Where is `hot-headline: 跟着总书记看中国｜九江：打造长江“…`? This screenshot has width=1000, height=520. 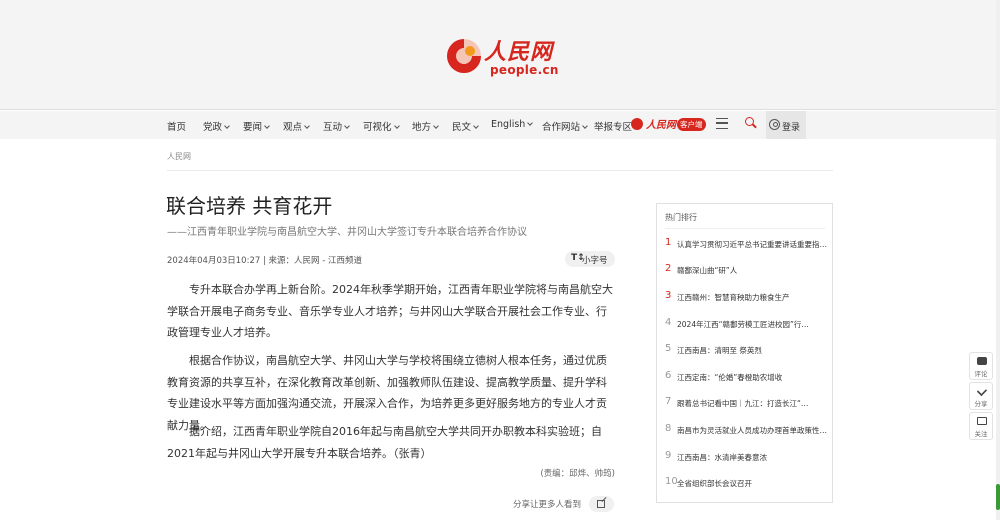 hot-headline: 跟着总书记看中国｜九江：打造长江“… is located at coordinates (743, 403).